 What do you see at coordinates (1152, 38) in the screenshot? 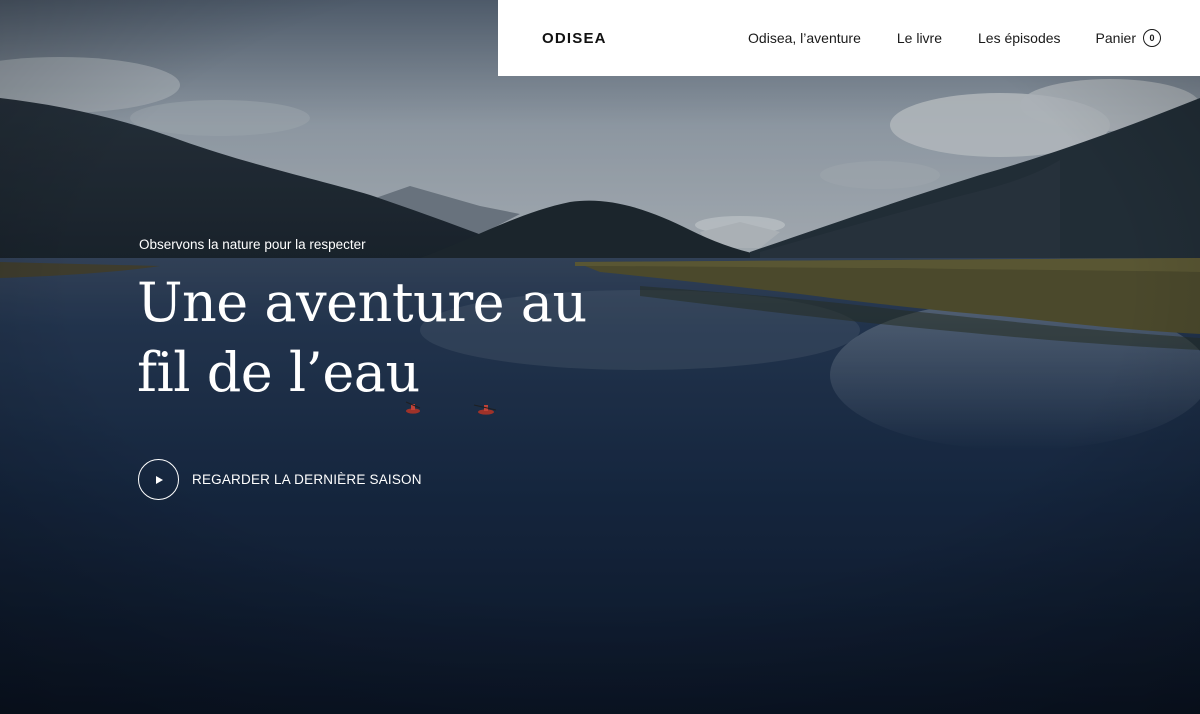
I see `cart-count-badge: 0` at bounding box center [1152, 38].